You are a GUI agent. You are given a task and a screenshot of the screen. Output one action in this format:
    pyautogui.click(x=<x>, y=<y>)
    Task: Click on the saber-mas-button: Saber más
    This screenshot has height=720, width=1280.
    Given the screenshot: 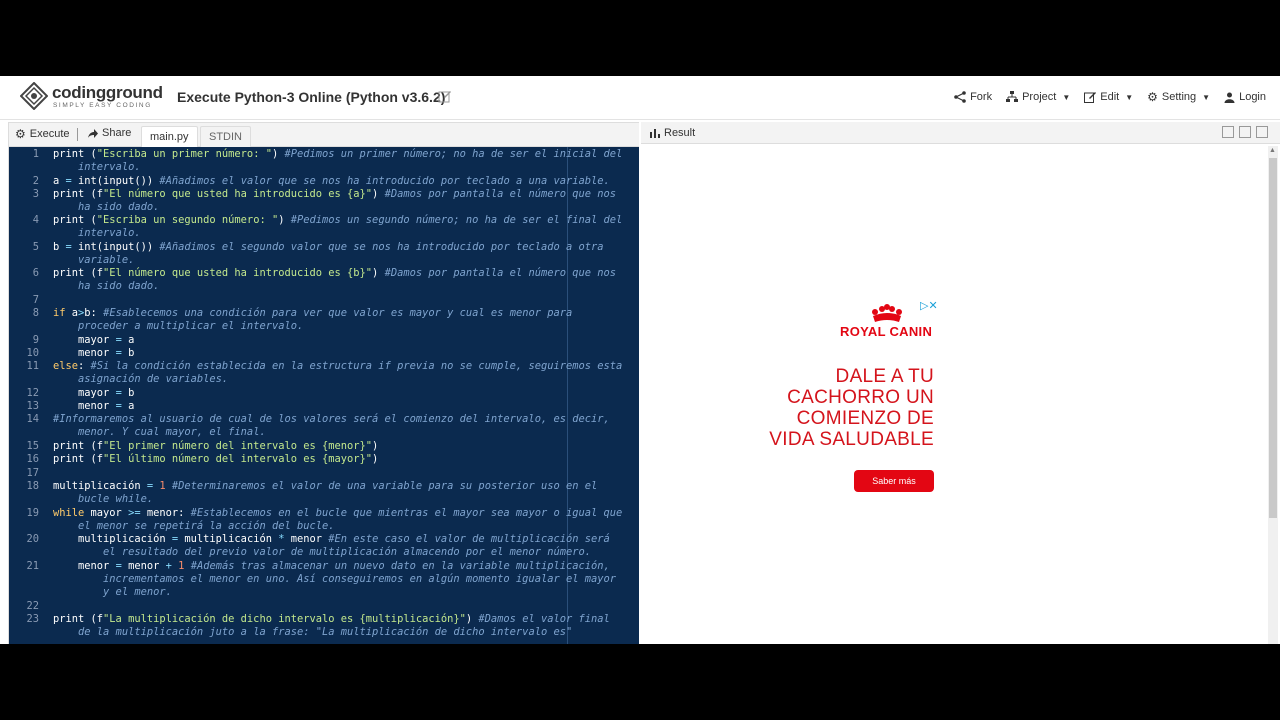 What is the action you would take?
    pyautogui.click(x=894, y=481)
    